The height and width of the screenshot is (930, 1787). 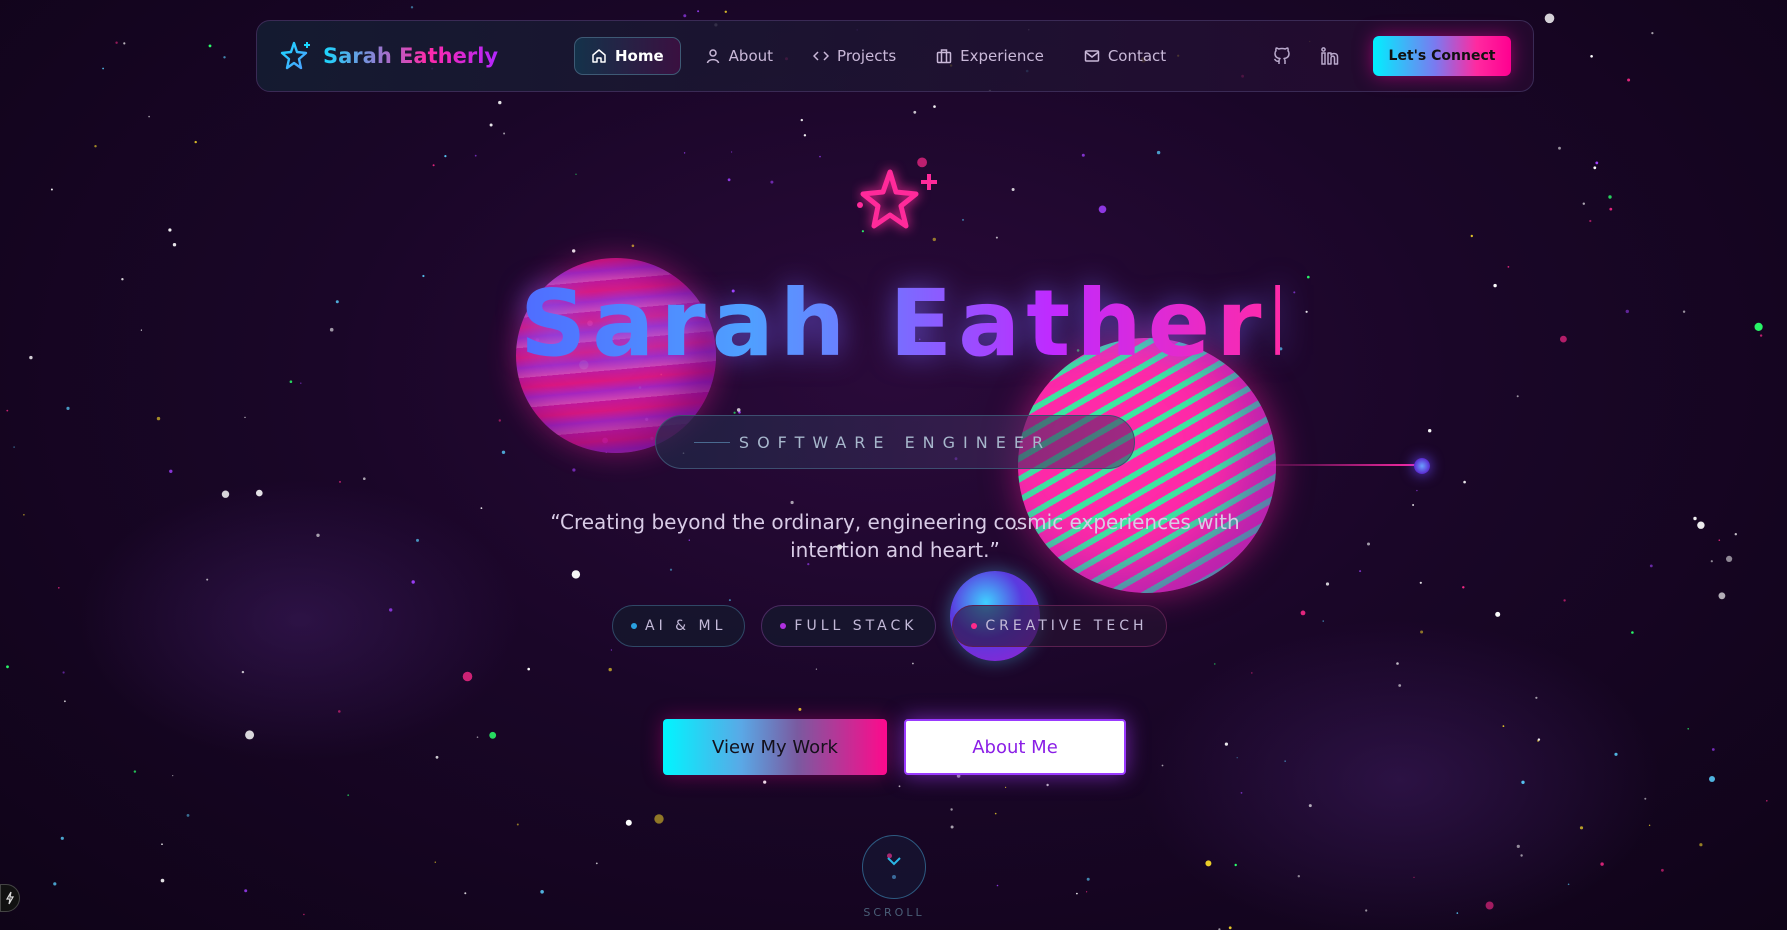 I want to click on nav-contact-label: Contact, so click(x=1137, y=56).